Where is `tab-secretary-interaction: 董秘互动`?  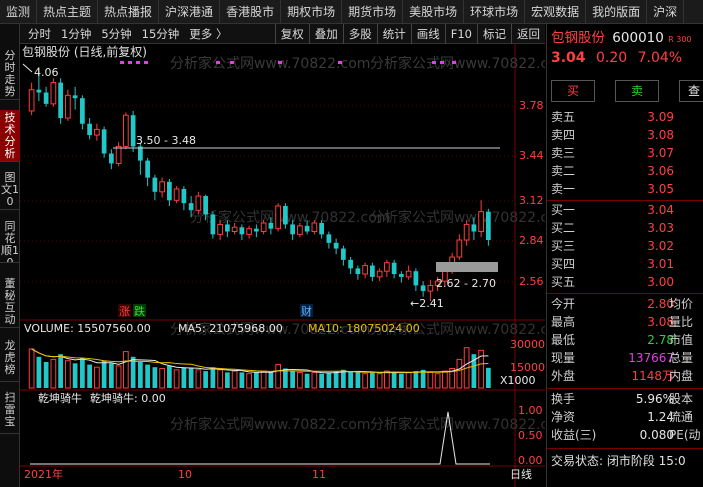 tab-secretary-interaction: 董秘互动 is located at coordinates (10, 302).